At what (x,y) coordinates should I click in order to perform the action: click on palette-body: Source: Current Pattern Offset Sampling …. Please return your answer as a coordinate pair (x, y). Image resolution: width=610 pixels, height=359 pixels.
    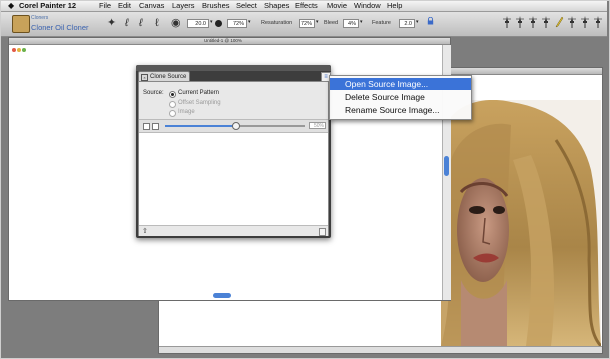
    Looking at the image, I should click on (233, 158).